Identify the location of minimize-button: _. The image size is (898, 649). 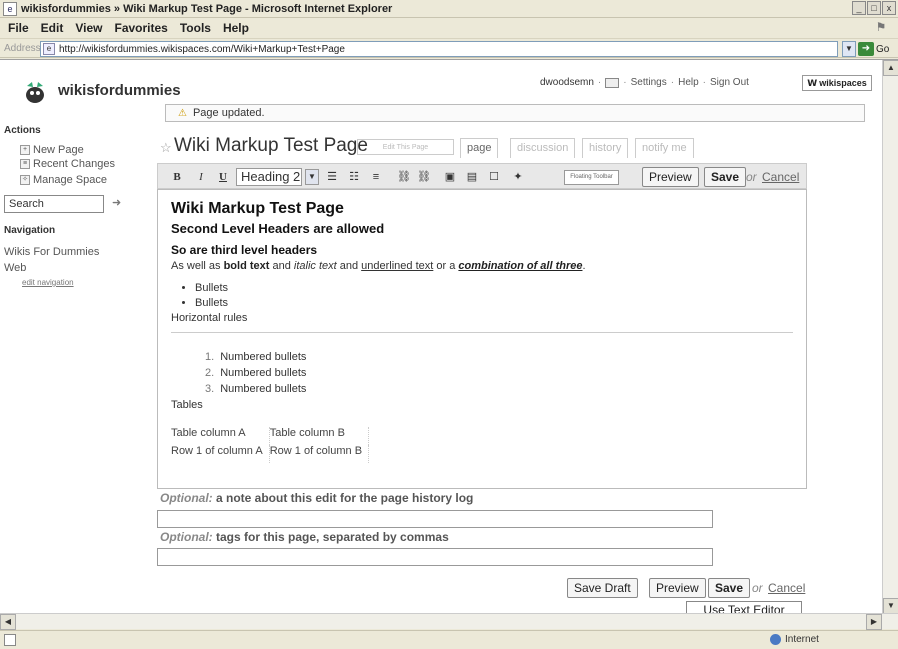
(859, 8).